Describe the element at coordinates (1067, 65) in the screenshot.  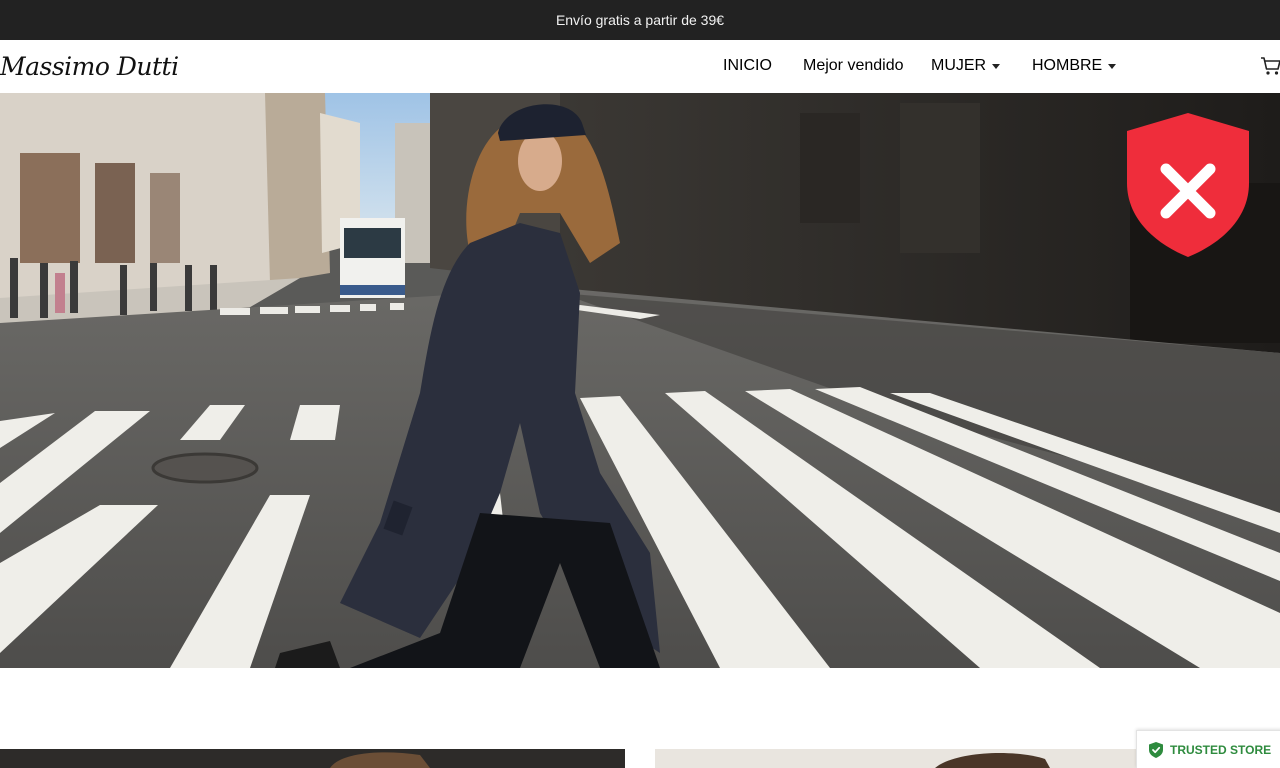
I see `nav-item-label: HOMBRE` at that location.